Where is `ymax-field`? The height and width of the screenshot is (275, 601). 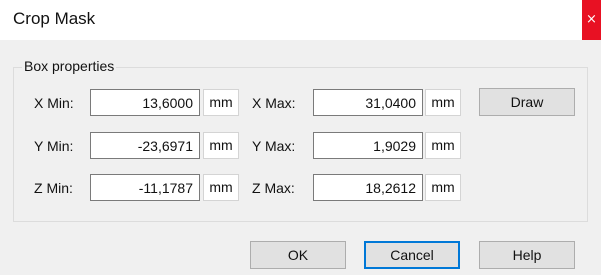 ymax-field is located at coordinates (368, 145).